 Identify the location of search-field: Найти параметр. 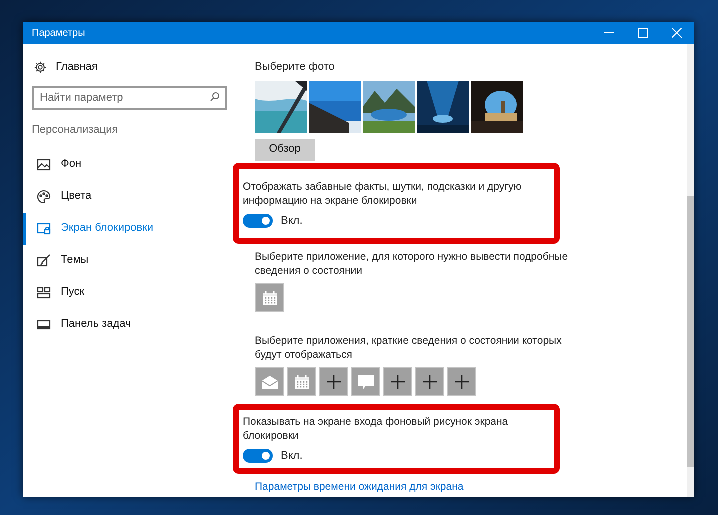
(129, 98).